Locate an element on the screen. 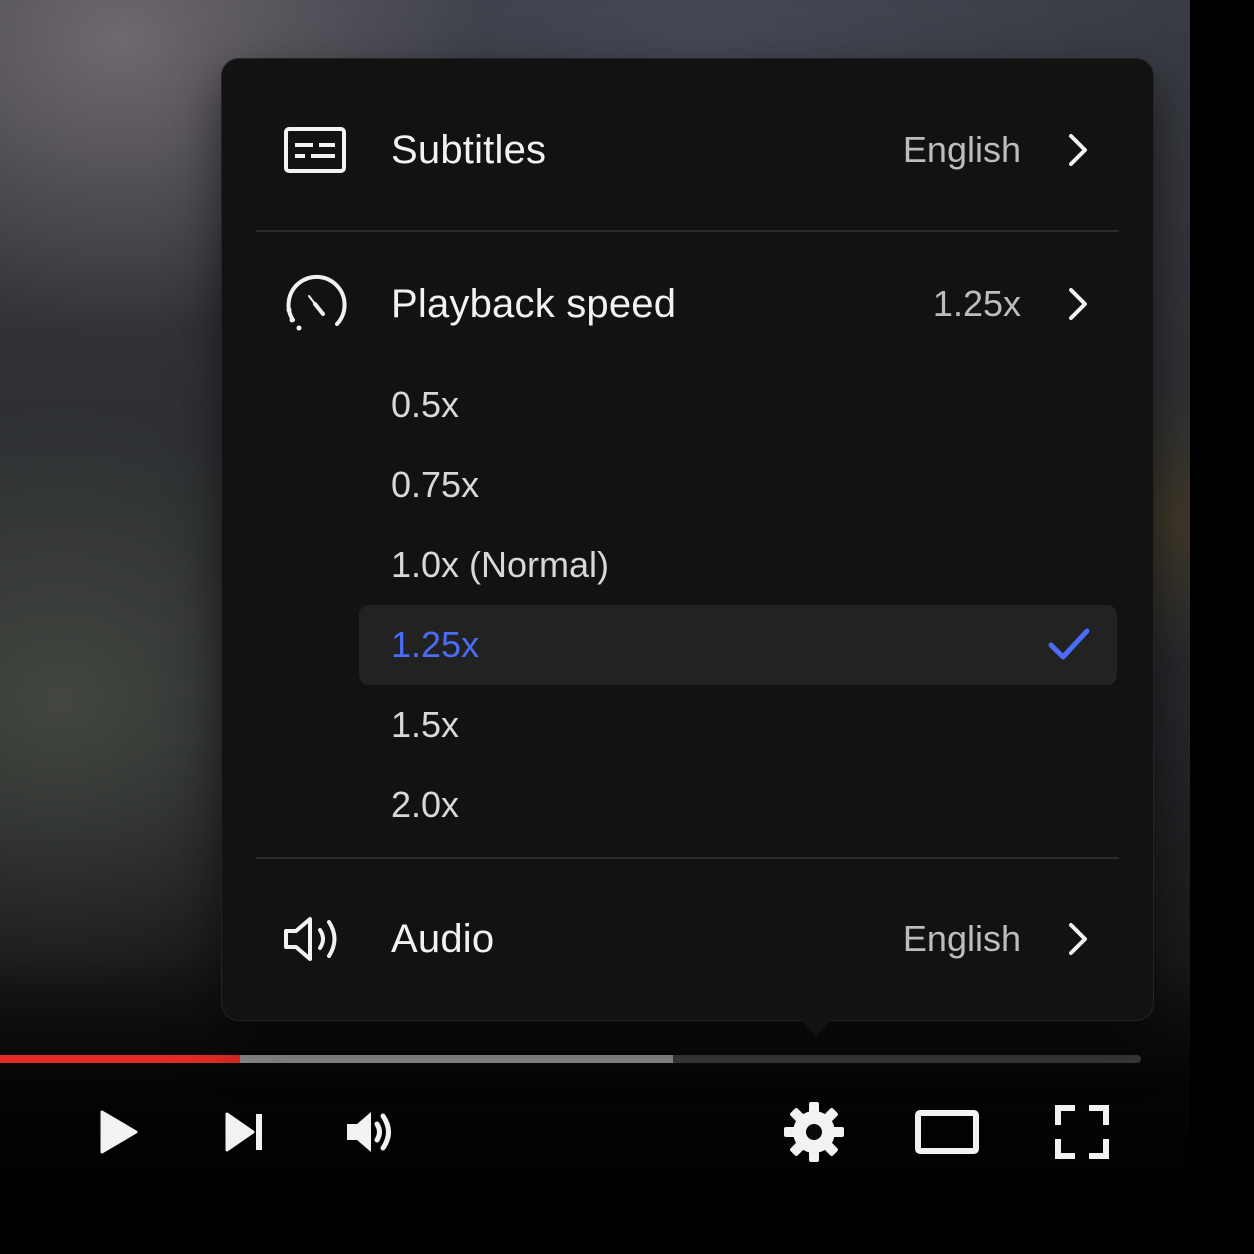 The height and width of the screenshot is (1254, 1254). fullscreen-button is located at coordinates (1082, 1132).